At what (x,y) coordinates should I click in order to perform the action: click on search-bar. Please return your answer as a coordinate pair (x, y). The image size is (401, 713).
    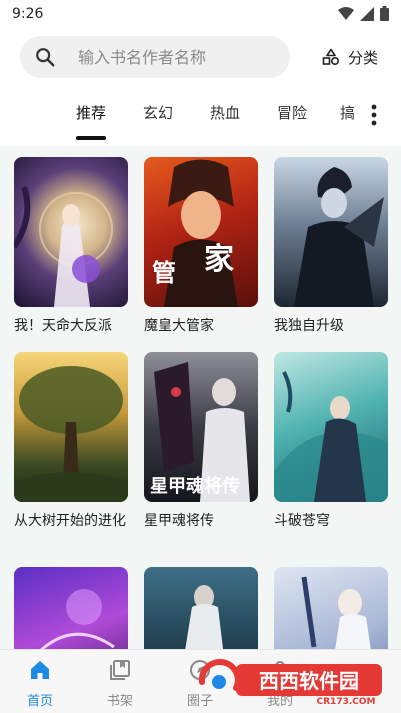
    Looking at the image, I should click on (155, 57).